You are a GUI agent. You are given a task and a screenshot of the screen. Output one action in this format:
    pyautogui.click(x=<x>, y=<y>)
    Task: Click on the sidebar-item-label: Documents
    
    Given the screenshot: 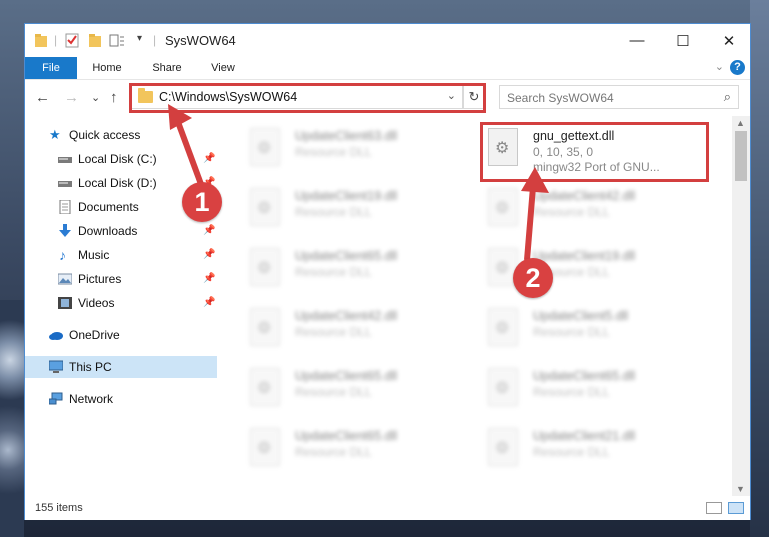 What is the action you would take?
    pyautogui.click(x=108, y=207)
    